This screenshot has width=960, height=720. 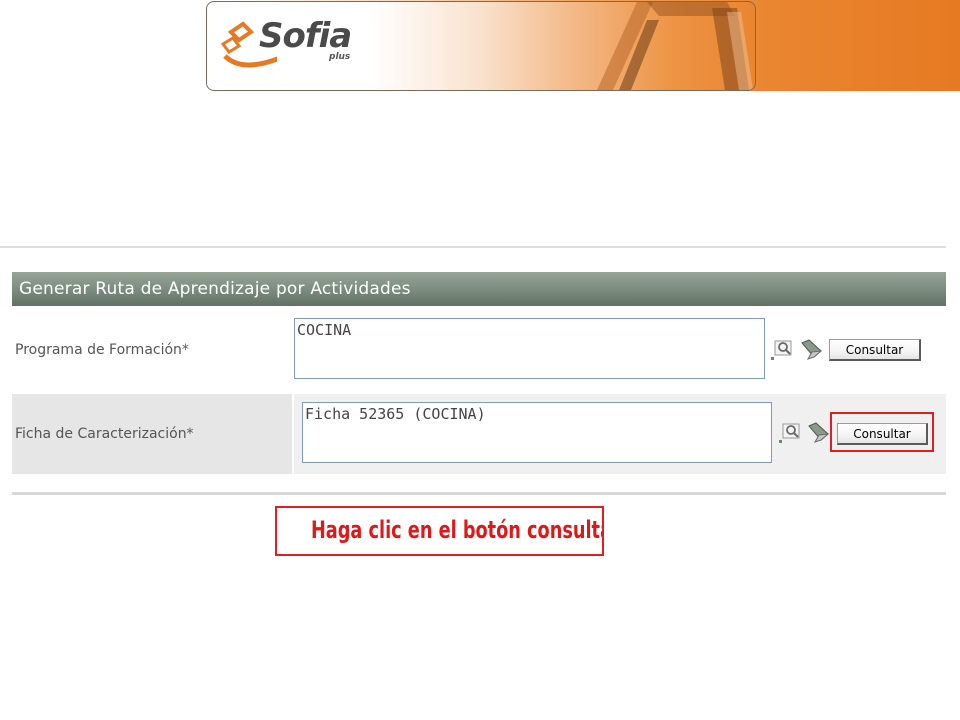 What do you see at coordinates (479, 493) in the screenshot?
I see `divider-bottom` at bounding box center [479, 493].